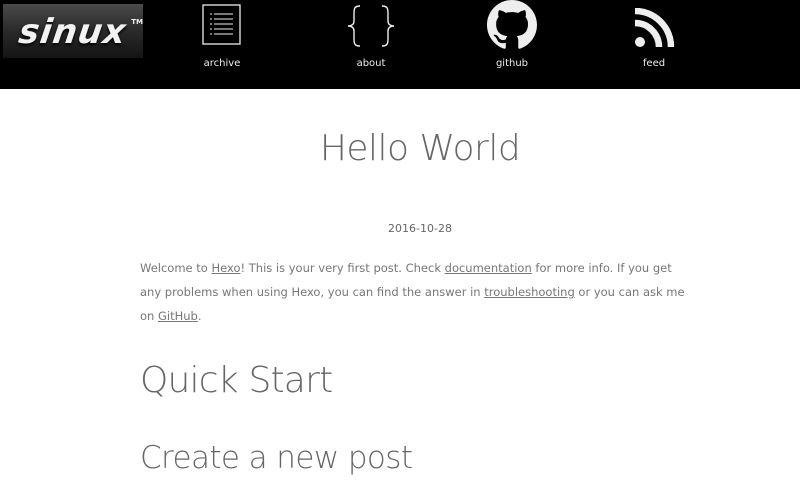 This screenshot has width=800, height=500. I want to click on site-logo: sinux TM, so click(73, 31).